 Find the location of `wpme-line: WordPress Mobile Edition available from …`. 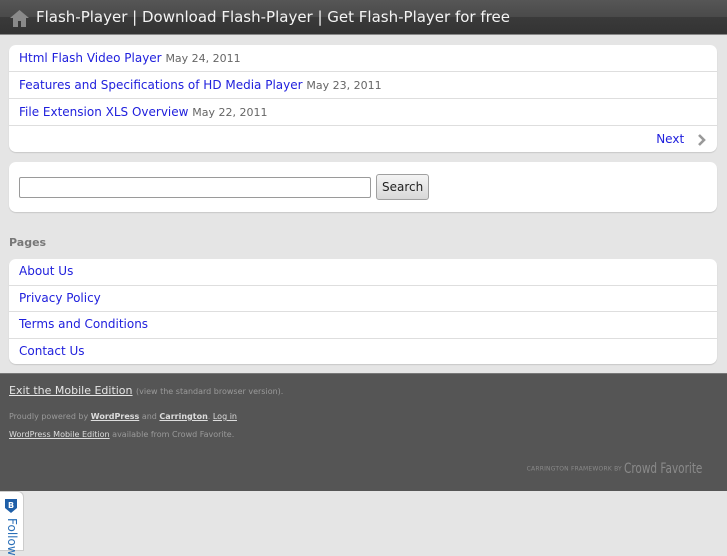

wpme-line: WordPress Mobile Edition available from … is located at coordinates (121, 434).